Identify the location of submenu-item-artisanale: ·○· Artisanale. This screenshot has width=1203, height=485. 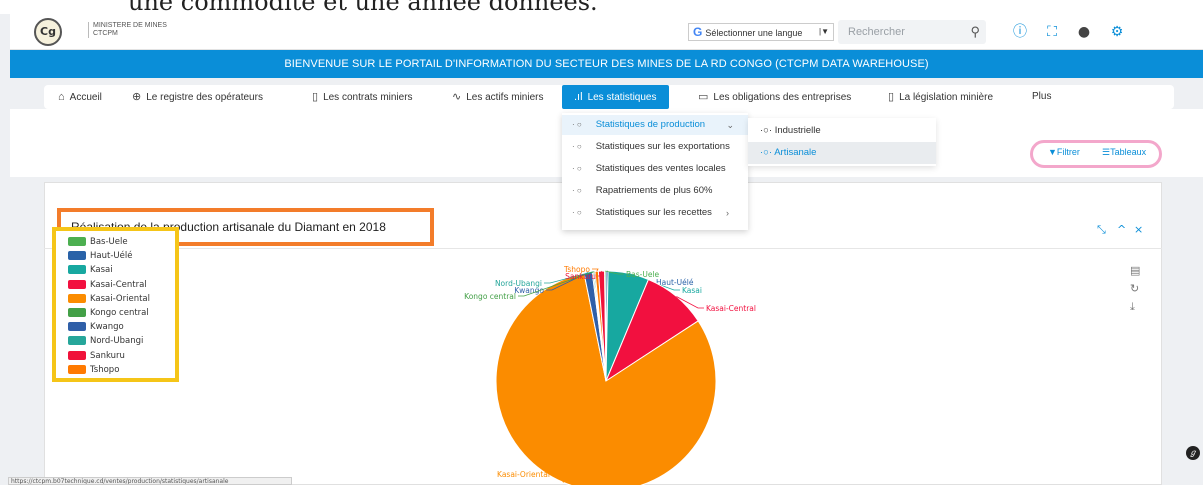
(842, 153).